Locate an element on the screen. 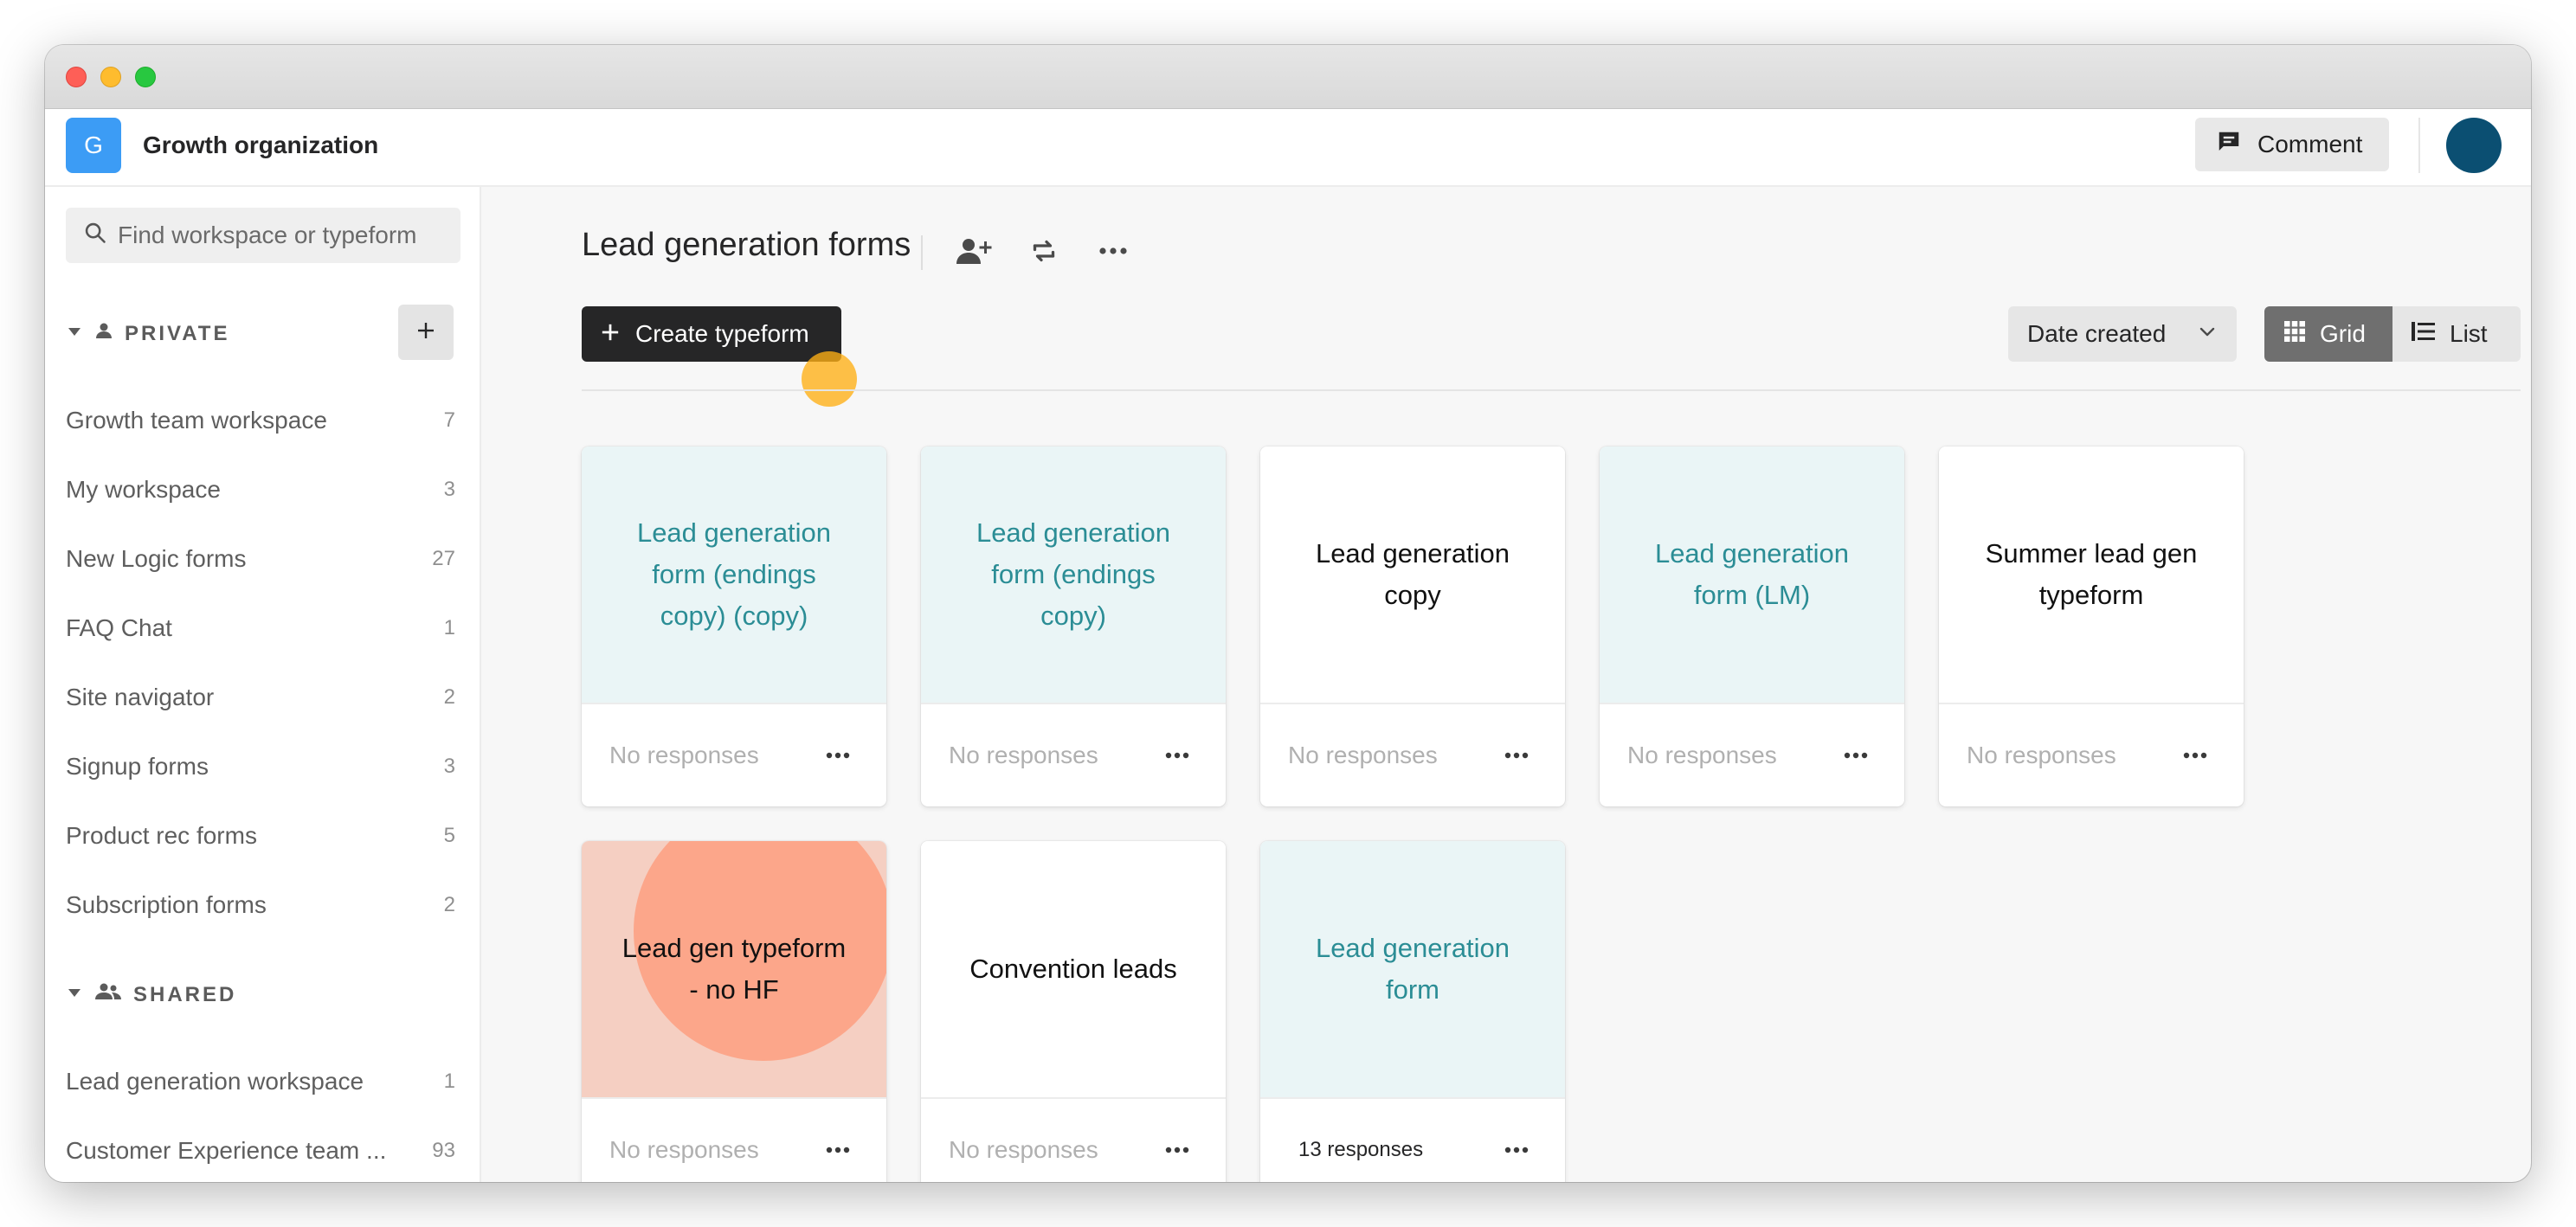 The height and width of the screenshot is (1227, 2576). sidebar-item-lead-generation-workspace: Lead generation workspace 1 is located at coordinates (260, 1082).